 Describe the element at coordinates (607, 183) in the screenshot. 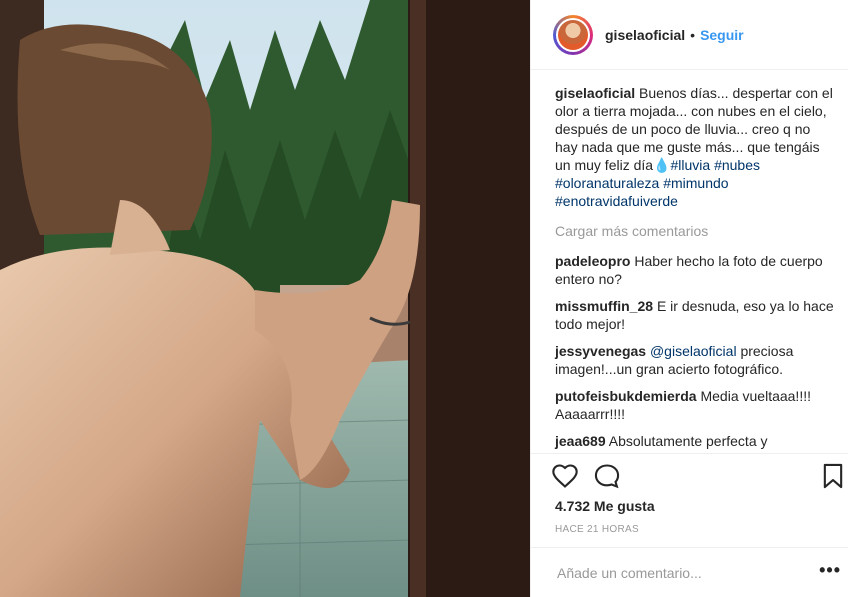

I see `hashtag-oloranaturaleza: #oloranaturaleza` at that location.